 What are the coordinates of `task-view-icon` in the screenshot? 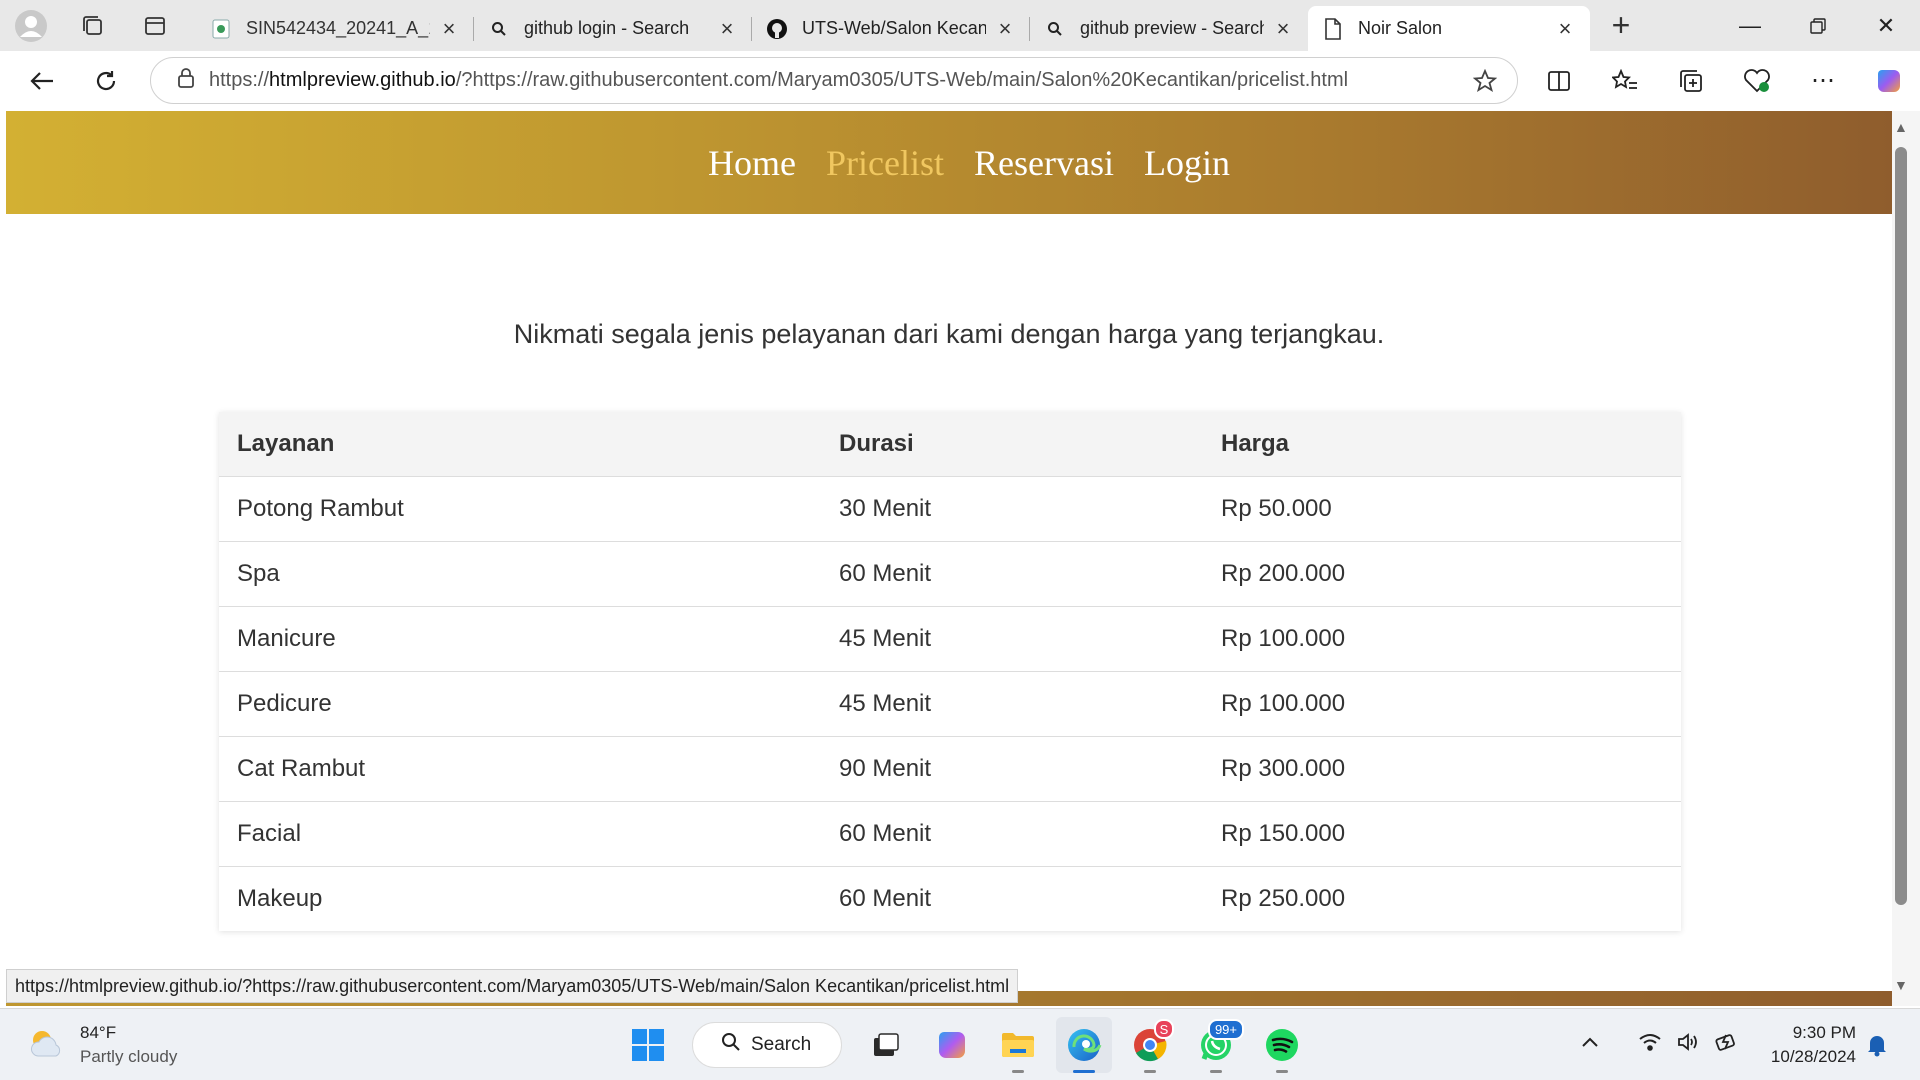 It's located at (886, 1045).